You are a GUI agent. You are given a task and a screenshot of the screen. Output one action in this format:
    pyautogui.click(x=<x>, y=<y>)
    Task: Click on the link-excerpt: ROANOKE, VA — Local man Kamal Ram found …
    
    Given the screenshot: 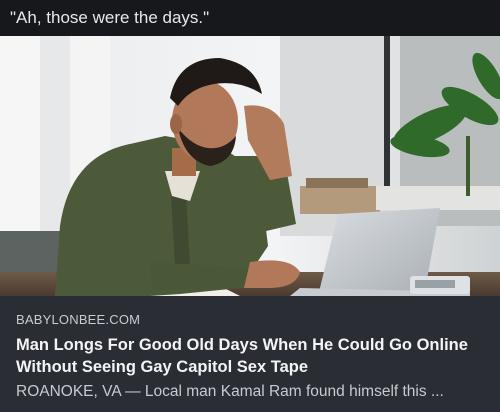 What is the action you would take?
    pyautogui.click(x=230, y=391)
    